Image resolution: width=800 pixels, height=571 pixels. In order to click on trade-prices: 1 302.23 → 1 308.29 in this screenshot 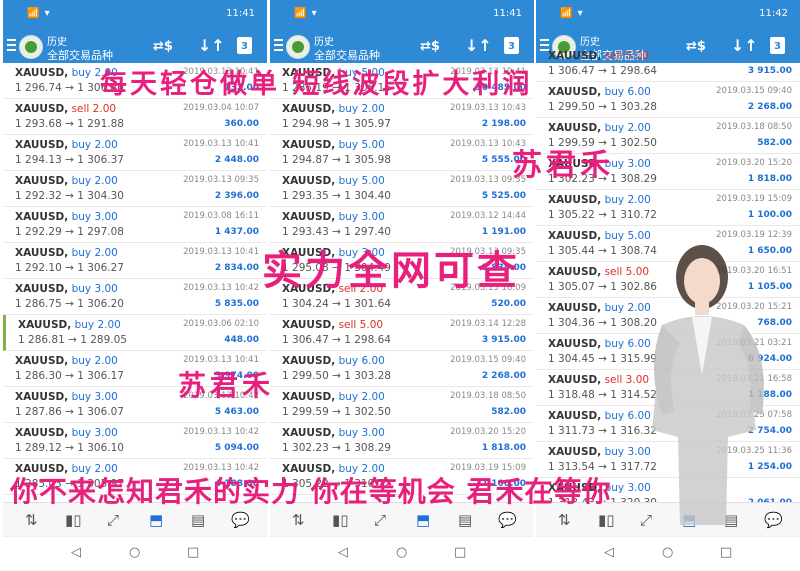, I will do `click(336, 448)`.